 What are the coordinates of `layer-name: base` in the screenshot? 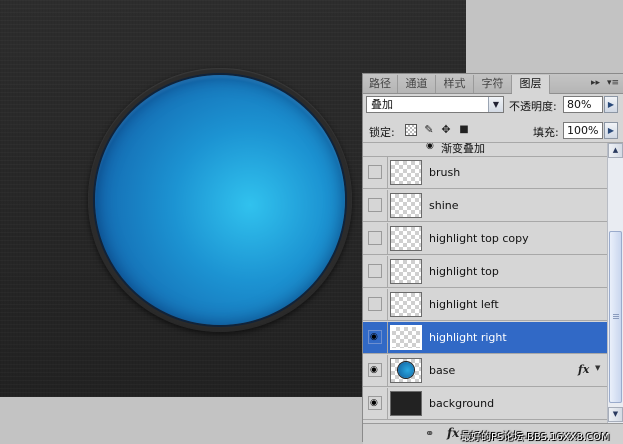 It's located at (442, 370).